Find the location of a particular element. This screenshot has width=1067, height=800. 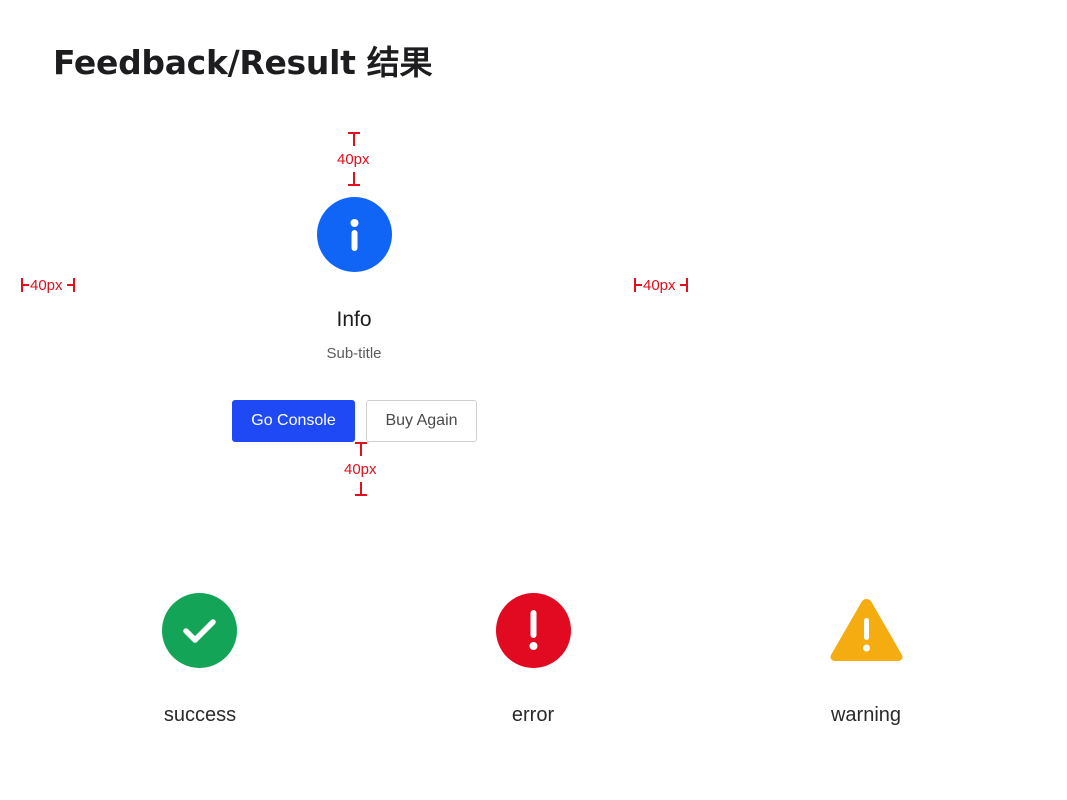

info-icon is located at coordinates (354, 234).